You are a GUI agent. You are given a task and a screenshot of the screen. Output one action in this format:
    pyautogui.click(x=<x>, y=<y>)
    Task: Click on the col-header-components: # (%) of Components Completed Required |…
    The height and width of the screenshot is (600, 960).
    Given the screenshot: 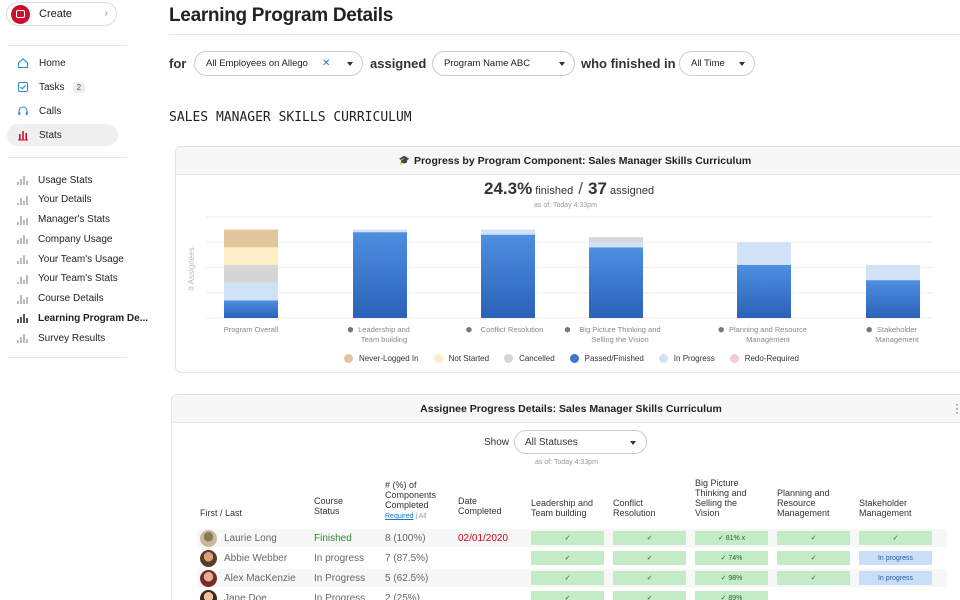 What is the action you would take?
    pyautogui.click(x=410, y=501)
    